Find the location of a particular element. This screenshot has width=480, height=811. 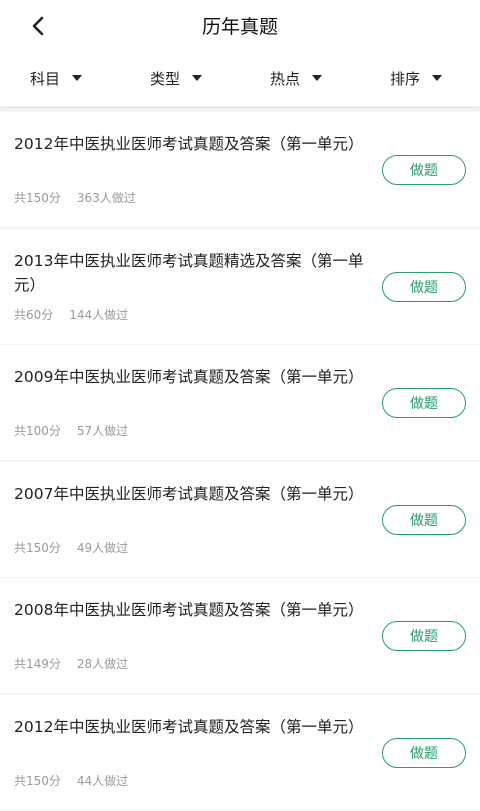

filter-subject: 科目 is located at coordinates (56, 78).